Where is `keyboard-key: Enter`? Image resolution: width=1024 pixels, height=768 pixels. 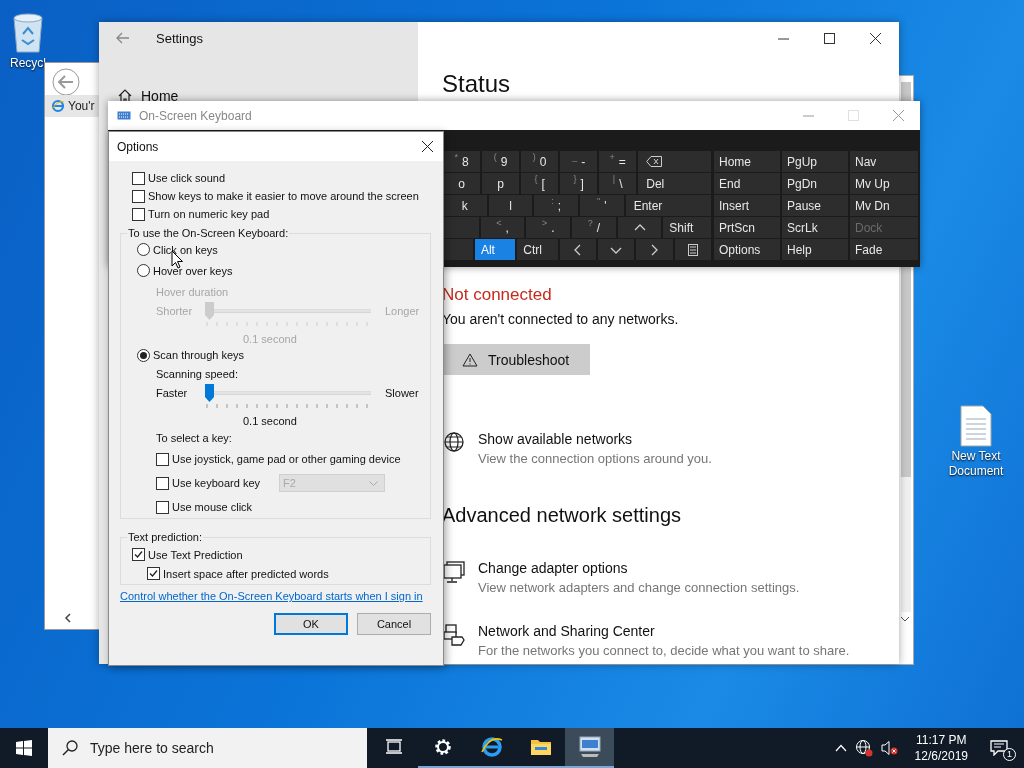
keyboard-key: Enter is located at coordinates (668, 205).